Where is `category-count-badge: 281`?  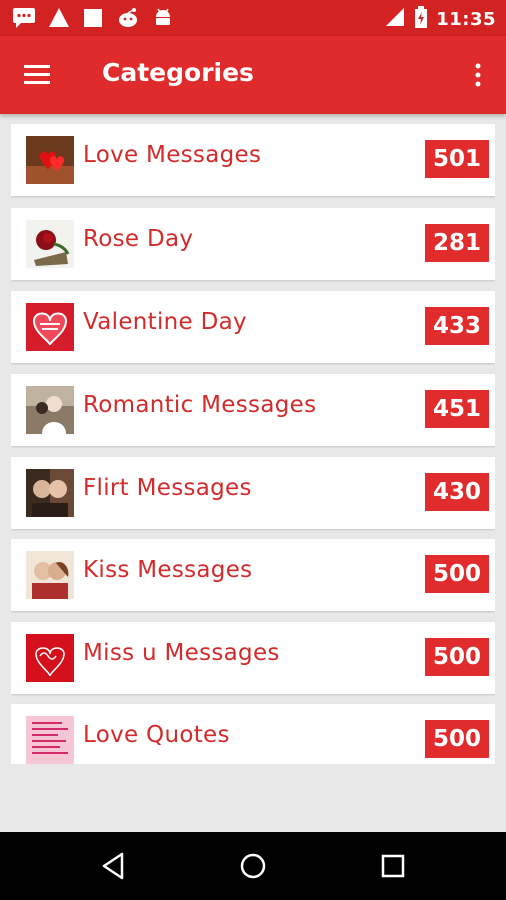
category-count-badge: 281 is located at coordinates (457, 243).